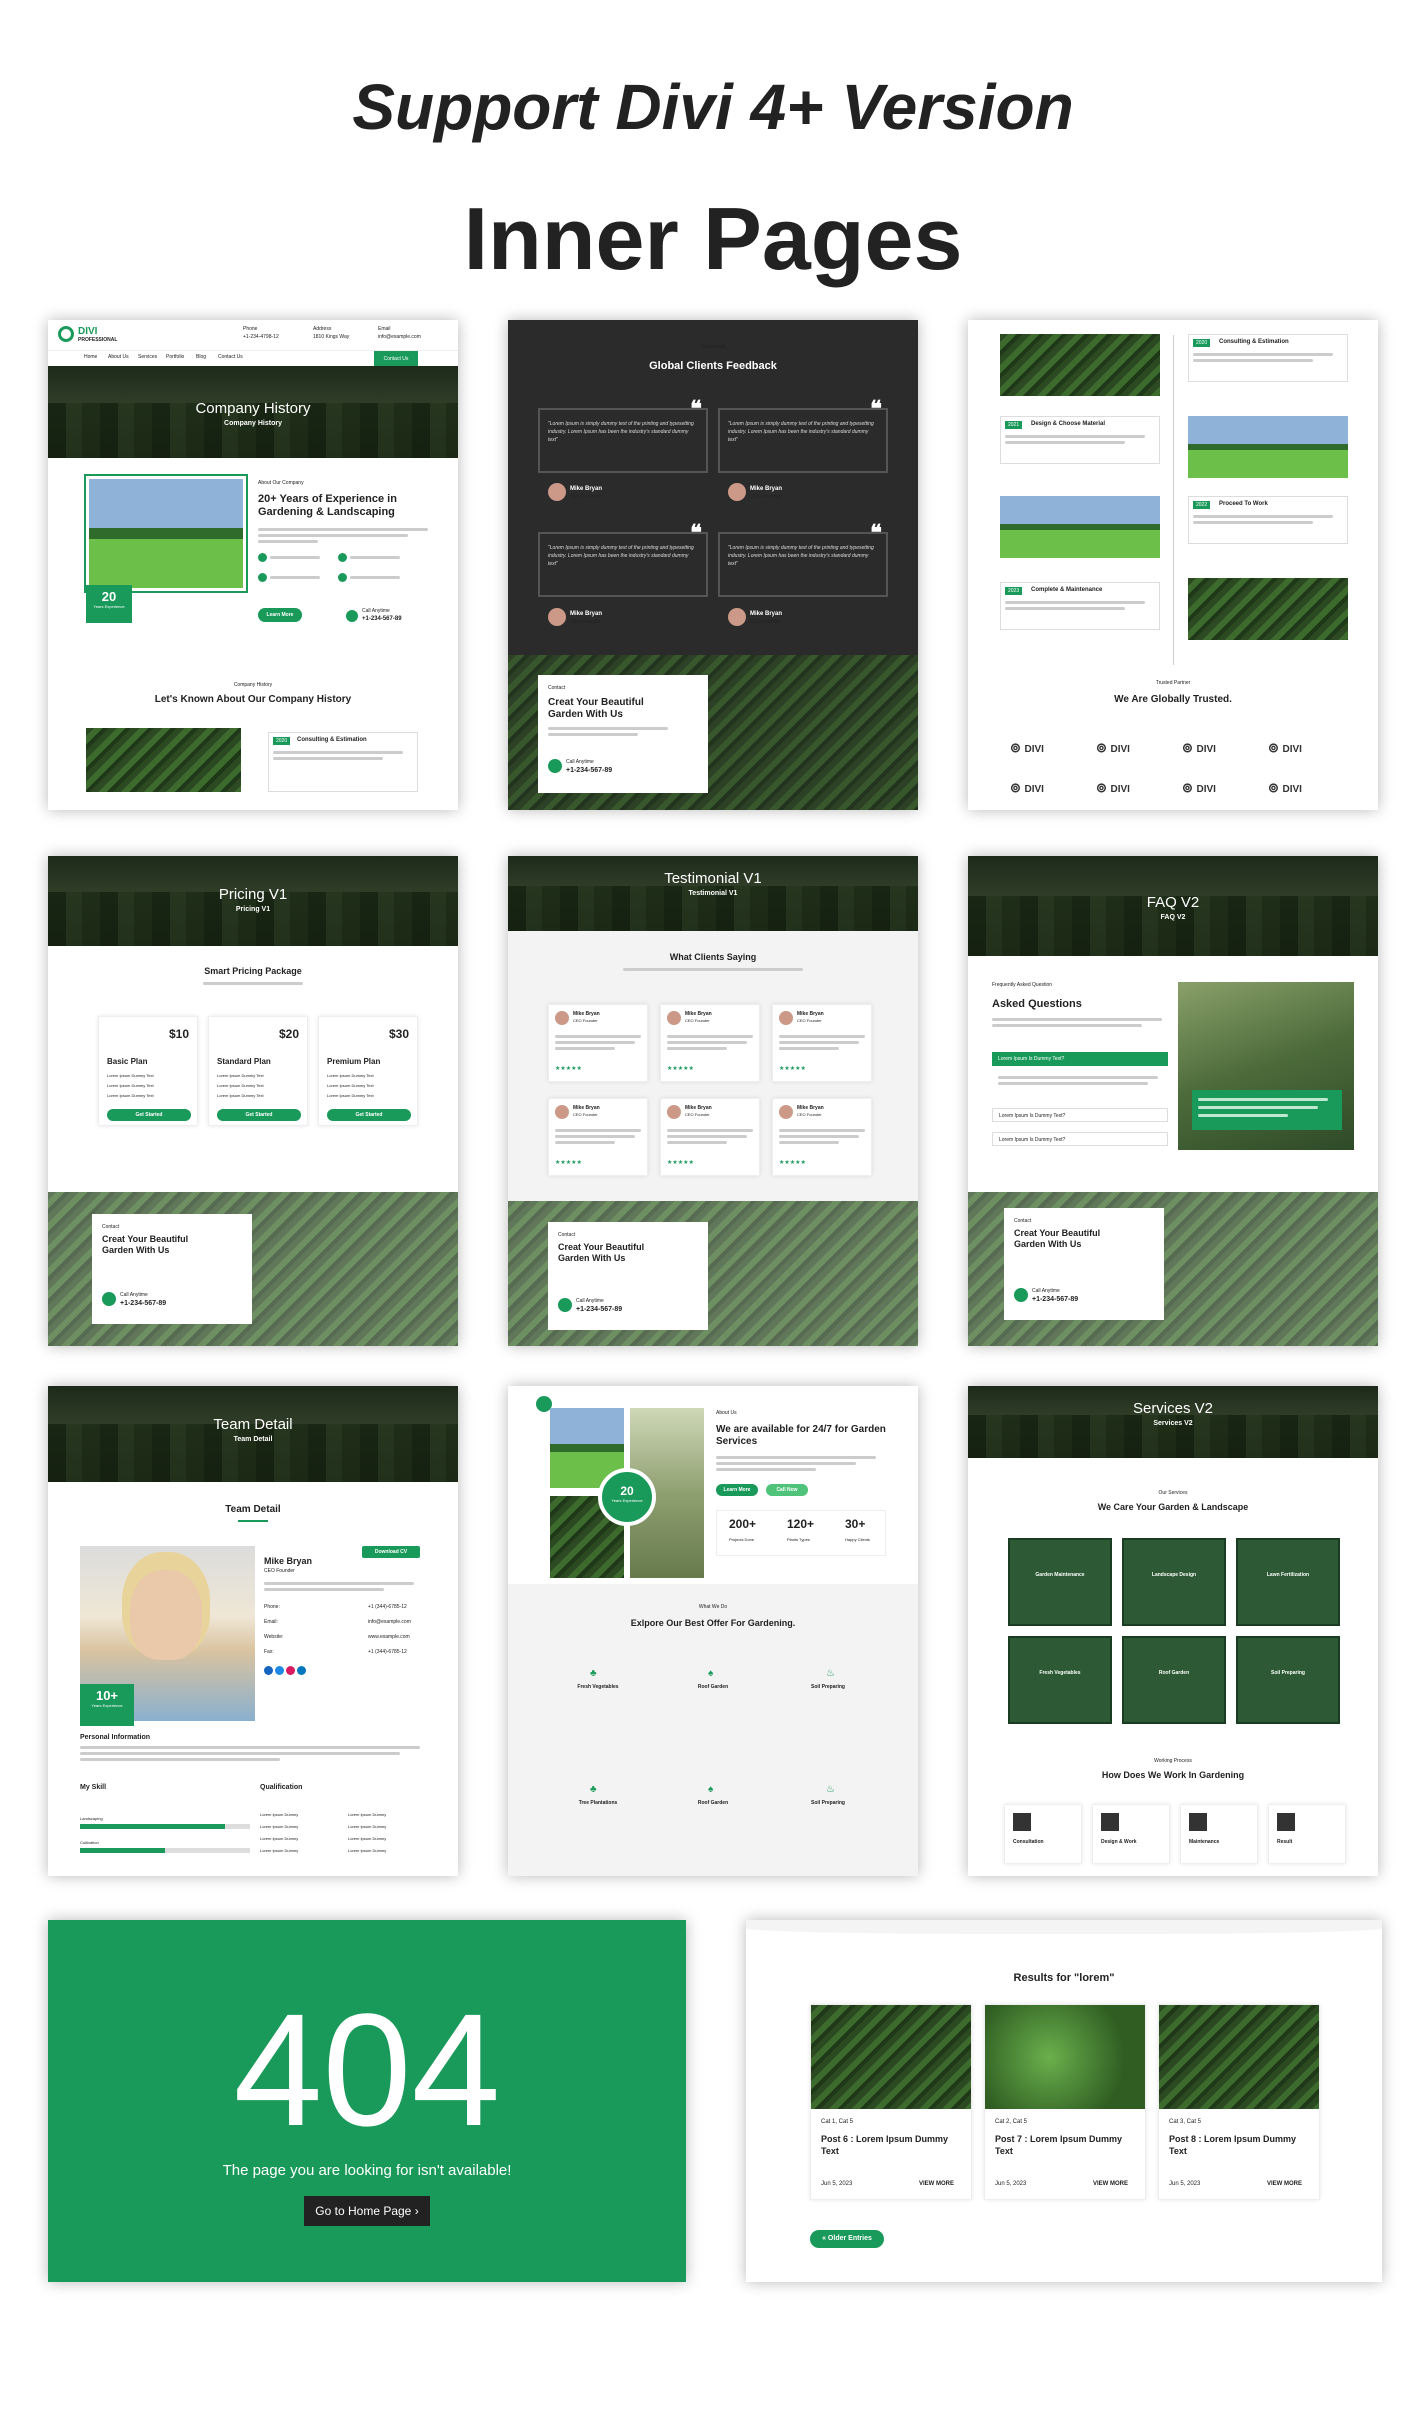 This screenshot has width=1426, height=2423. I want to click on work-tag: Working Process, so click(1173, 1761).